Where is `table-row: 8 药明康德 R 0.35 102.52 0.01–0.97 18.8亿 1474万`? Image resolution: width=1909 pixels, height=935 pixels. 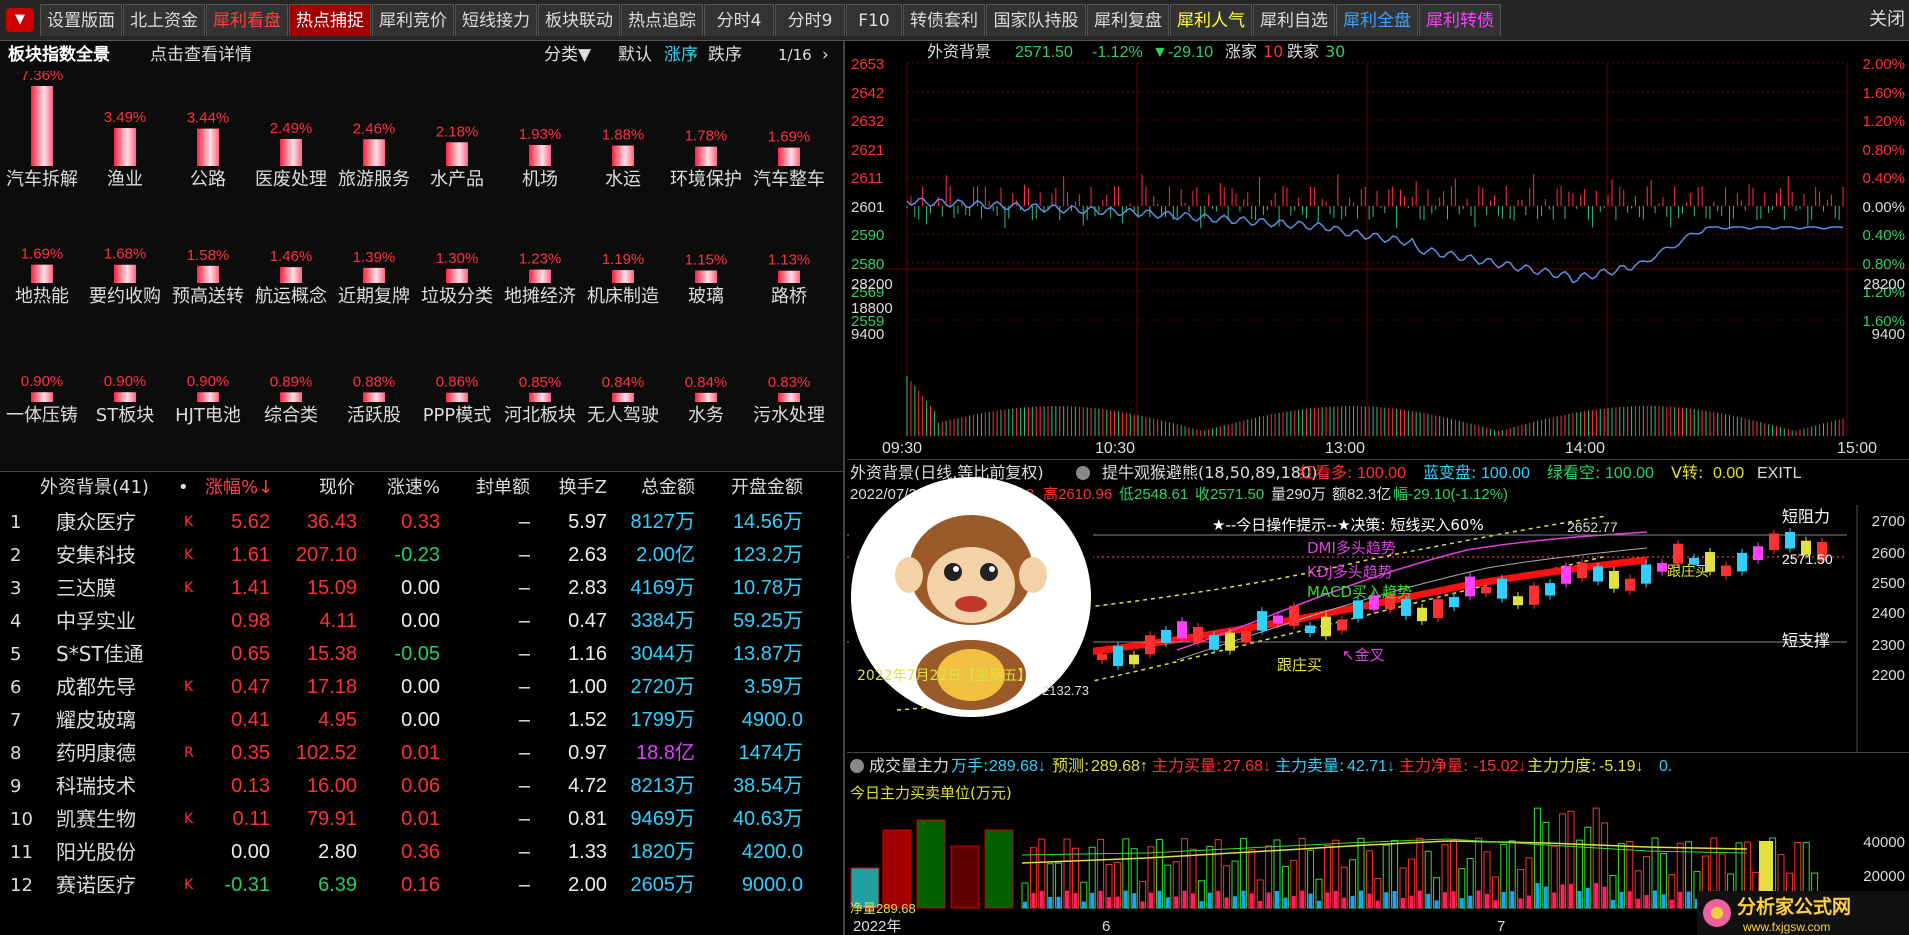 table-row: 8 药明康德 R 0.35 102.52 0.01–0.97 18.8亿 1474万 is located at coordinates (421, 753).